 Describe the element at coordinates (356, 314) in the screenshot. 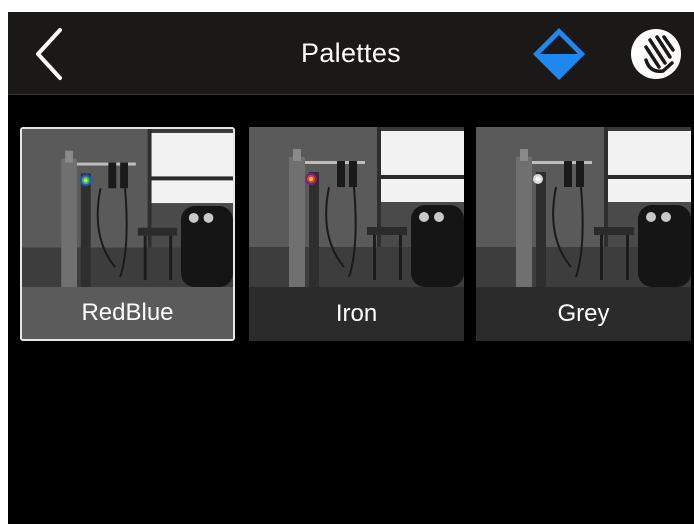

I see `palette-label: Iron` at that location.